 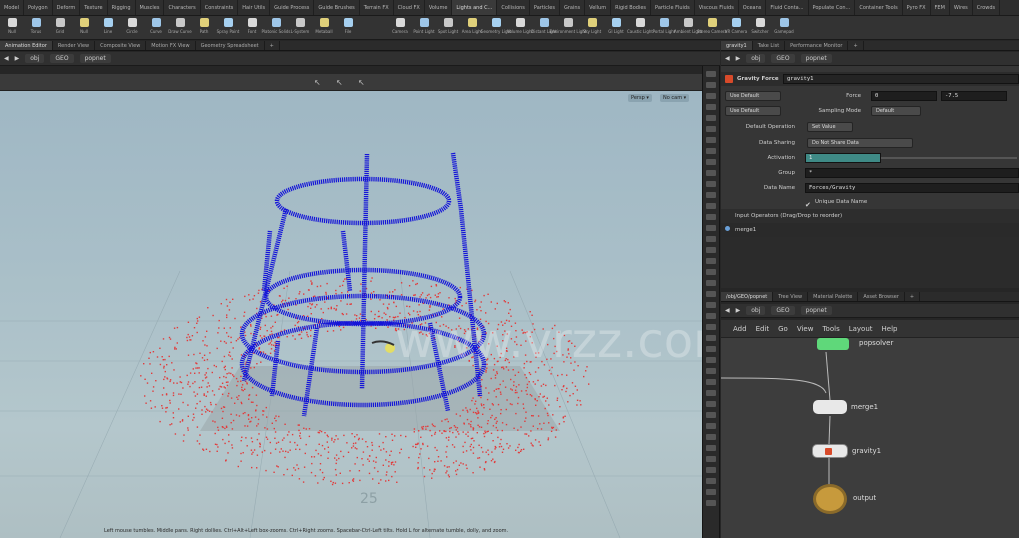 I want to click on shelf-tab: Guide Process, so click(x=292, y=7).